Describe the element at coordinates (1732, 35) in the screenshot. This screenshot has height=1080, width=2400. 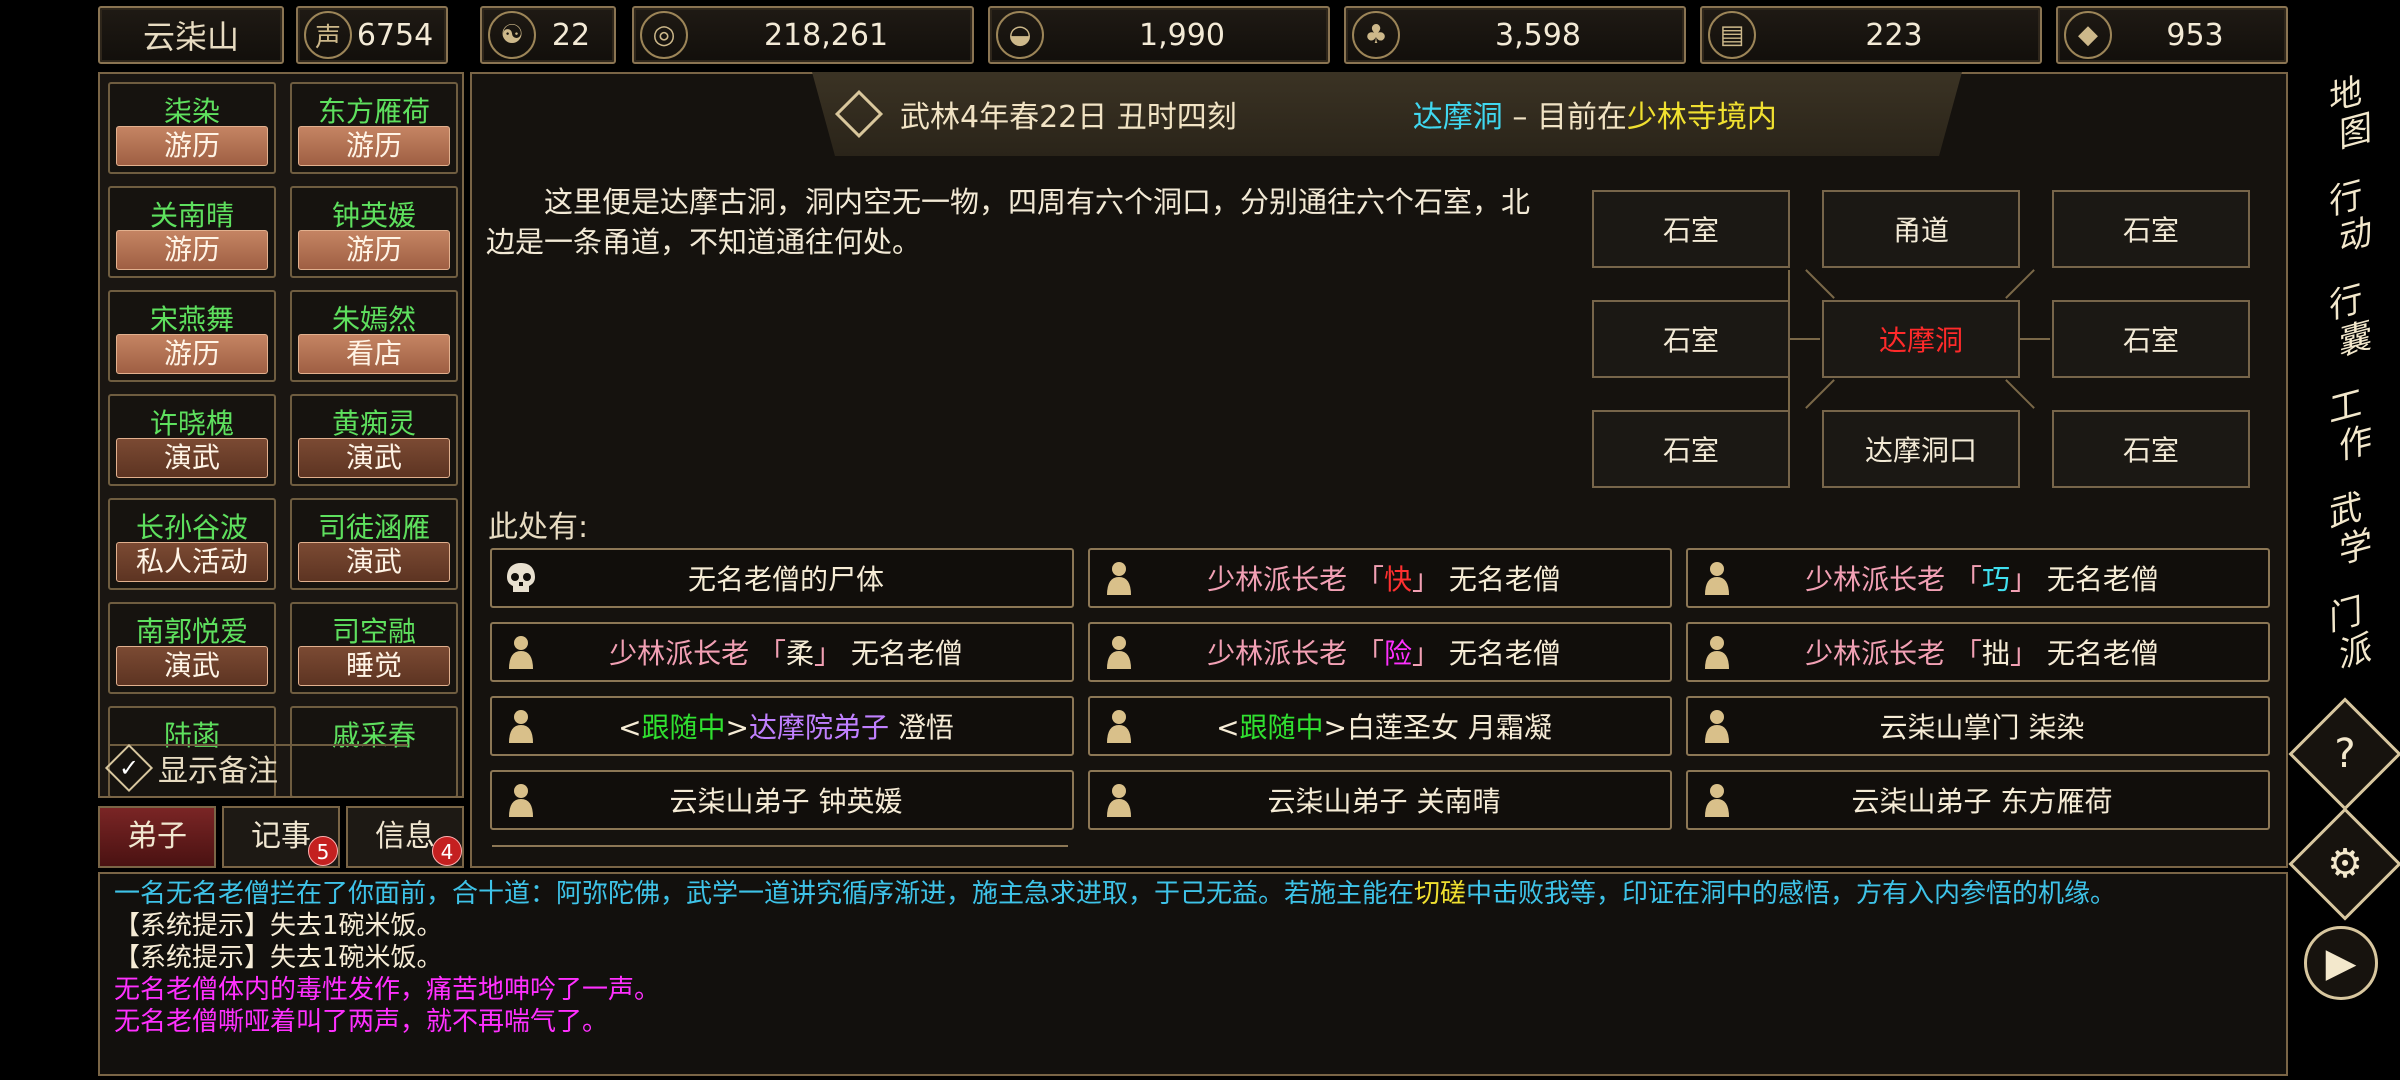
I see `wood-icon: ▤` at that location.